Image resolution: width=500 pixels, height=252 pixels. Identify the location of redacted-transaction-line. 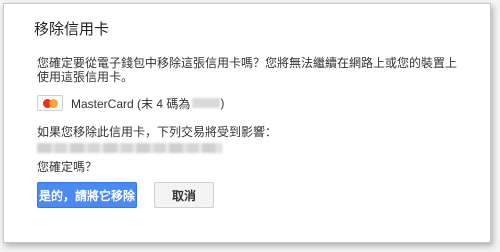
(129, 148).